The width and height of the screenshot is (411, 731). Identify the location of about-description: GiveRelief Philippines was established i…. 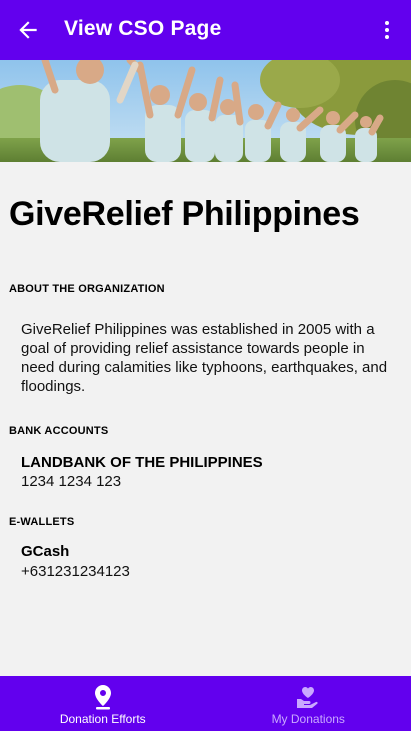
(204, 358).